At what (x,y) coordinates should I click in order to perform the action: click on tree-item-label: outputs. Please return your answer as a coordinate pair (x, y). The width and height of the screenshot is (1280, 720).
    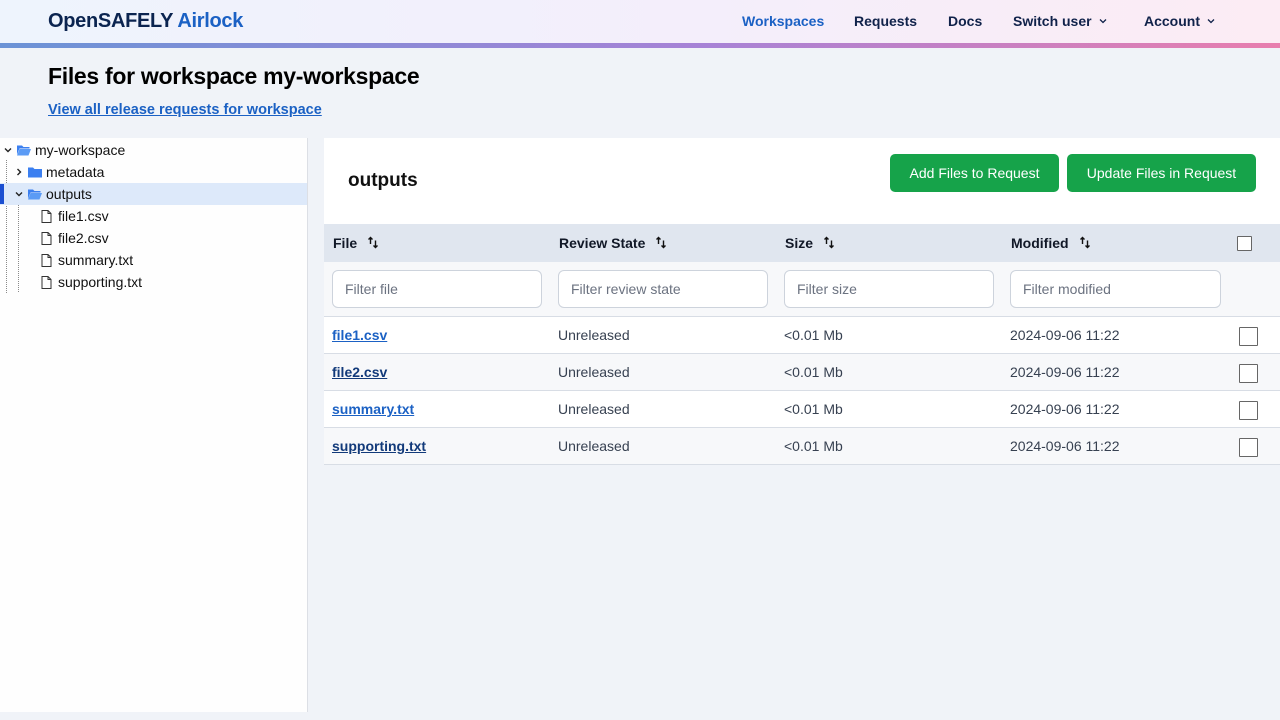
    Looking at the image, I should click on (69, 194).